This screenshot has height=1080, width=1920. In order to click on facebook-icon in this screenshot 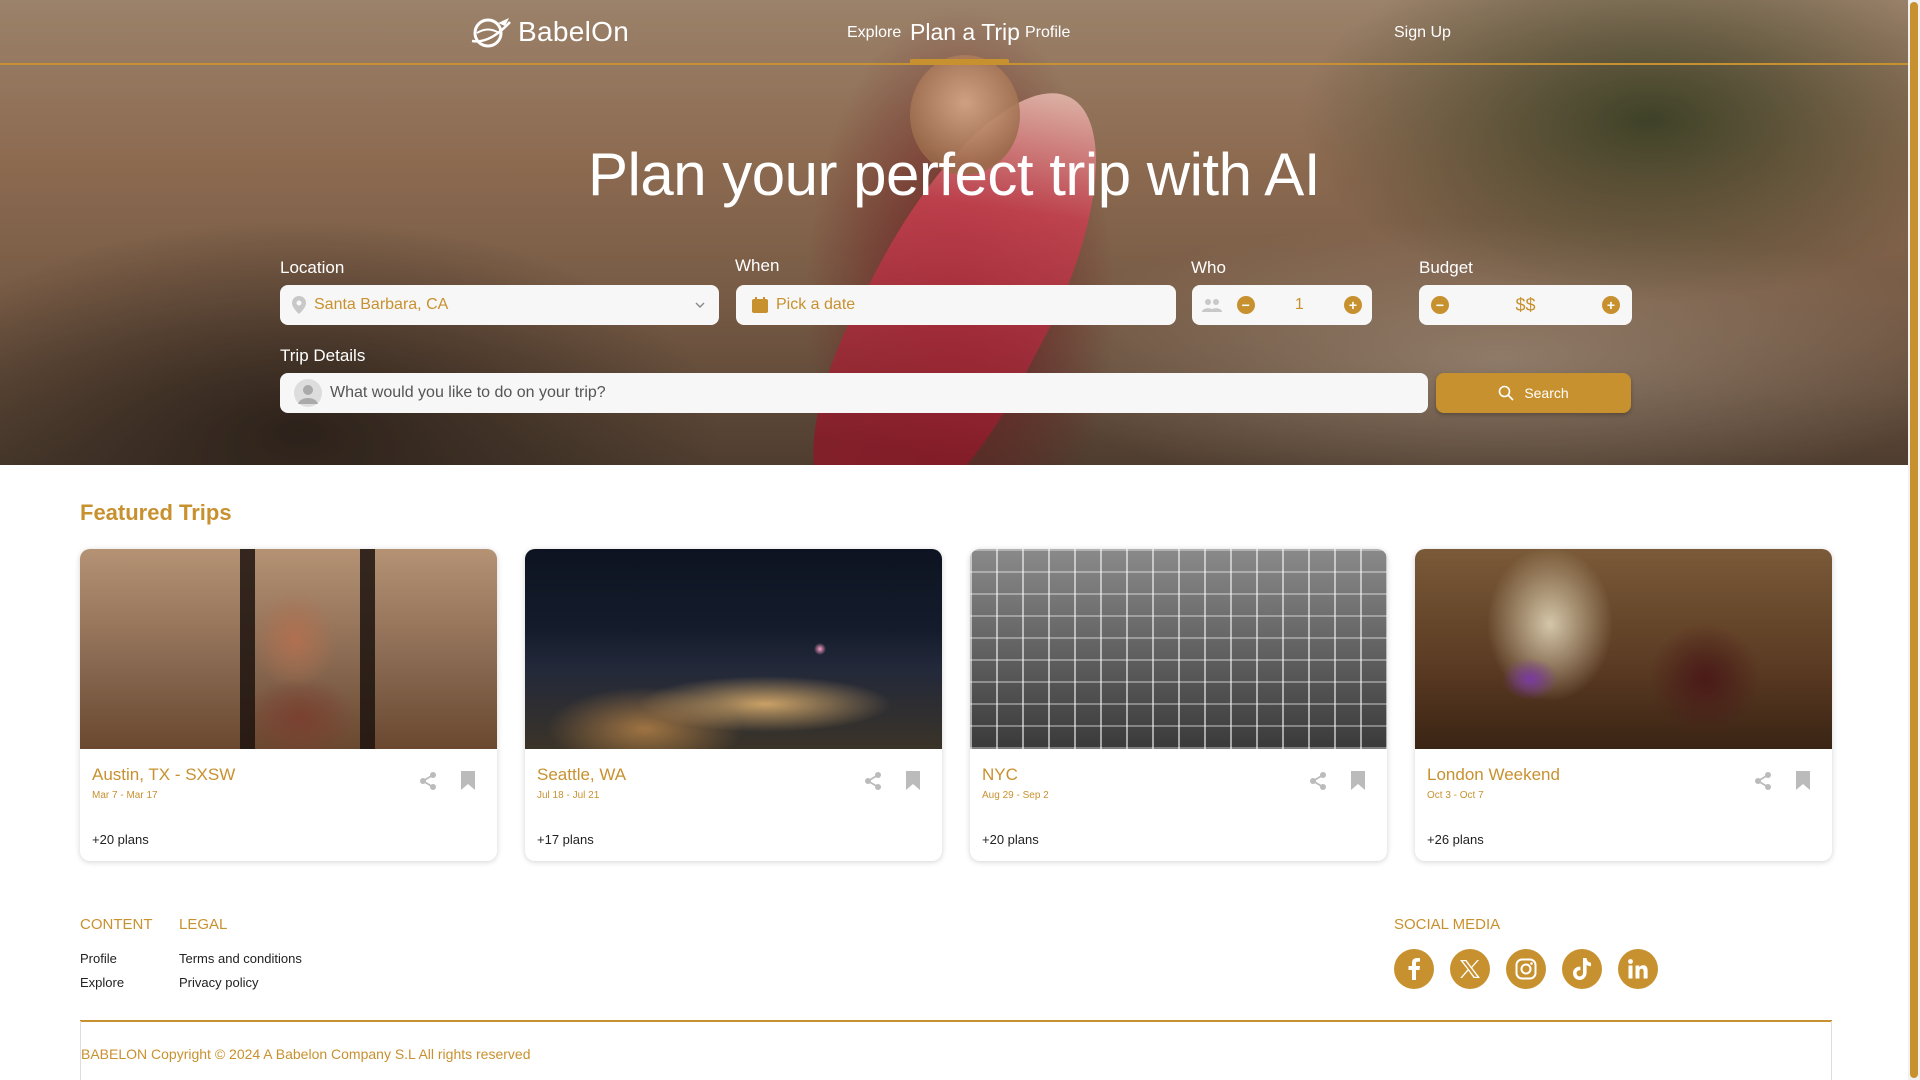, I will do `click(1414, 969)`.